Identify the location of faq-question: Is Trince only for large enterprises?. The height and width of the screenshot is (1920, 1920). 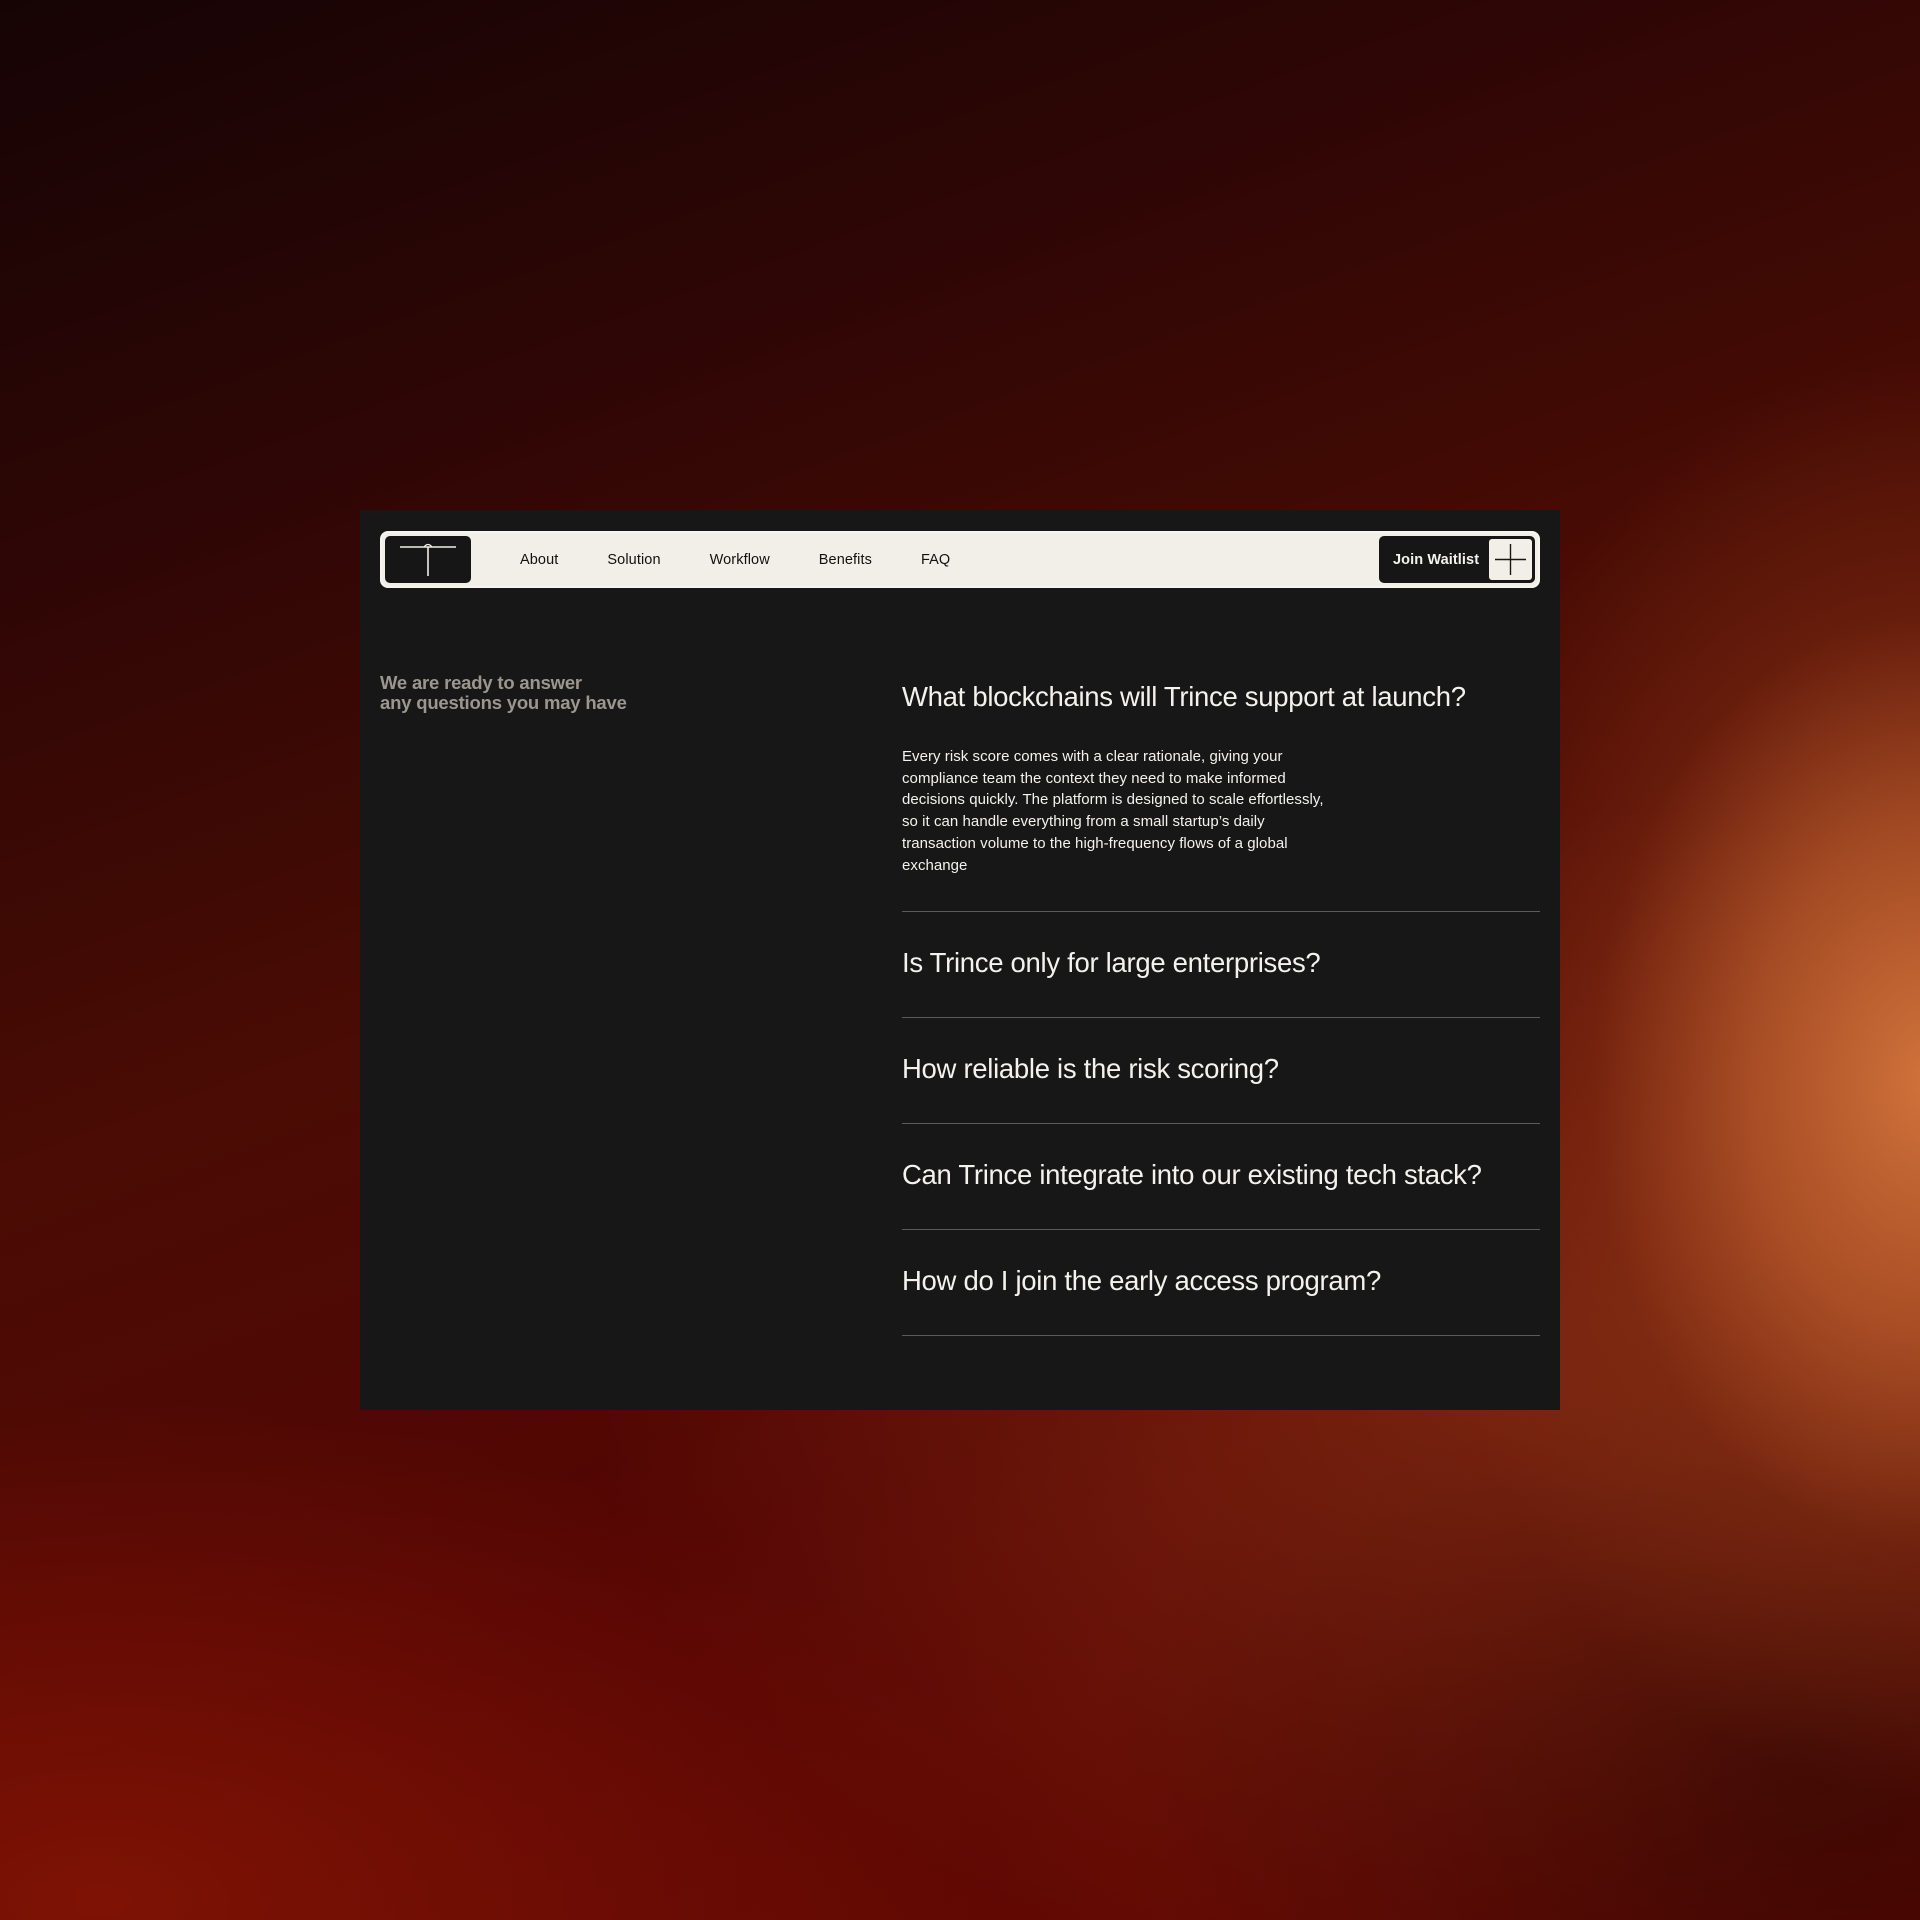
(1111, 963).